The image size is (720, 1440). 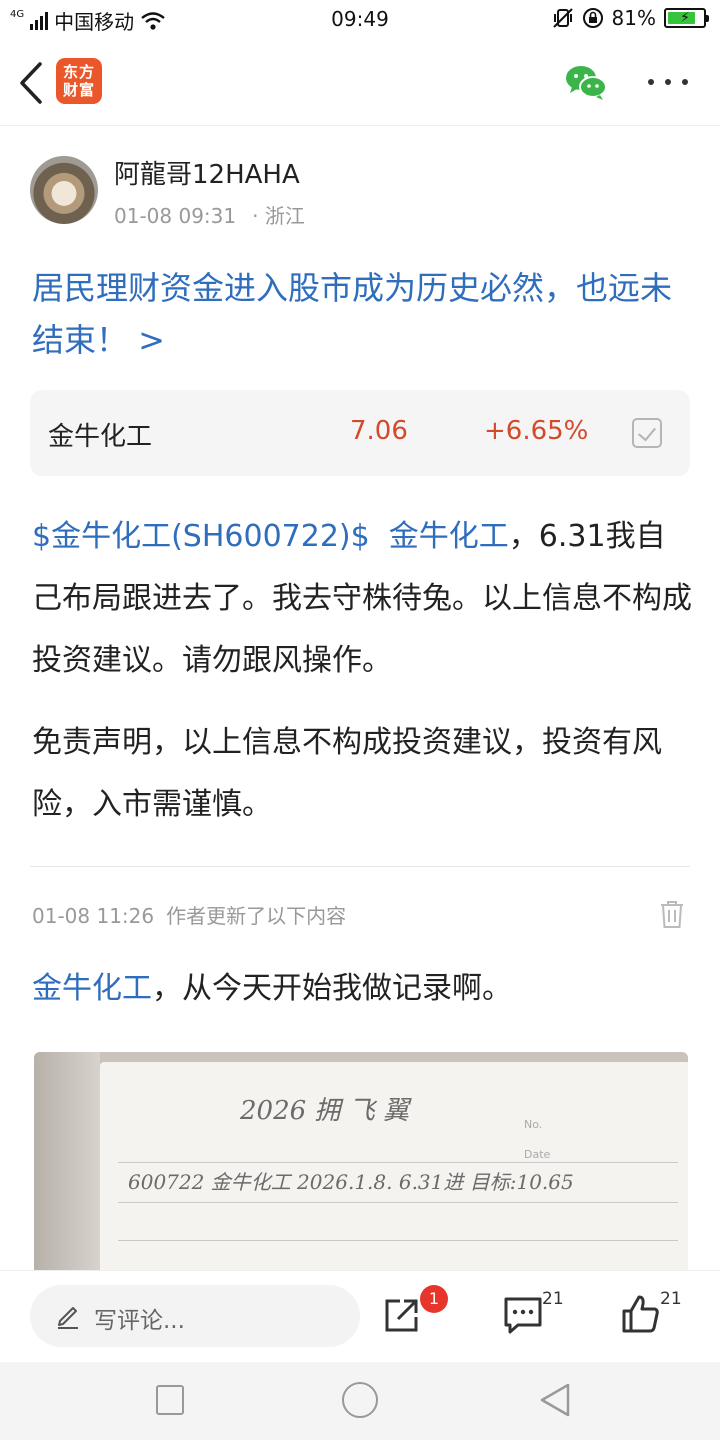 I want to click on action-bar: 写评论... 1 21 21, so click(x=360, y=1316).